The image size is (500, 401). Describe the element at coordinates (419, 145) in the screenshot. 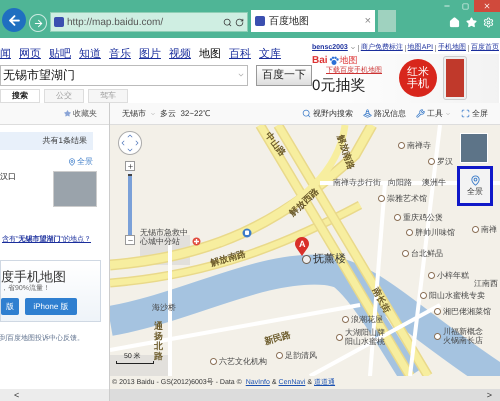

I see `poi-label: 南禅寺` at that location.